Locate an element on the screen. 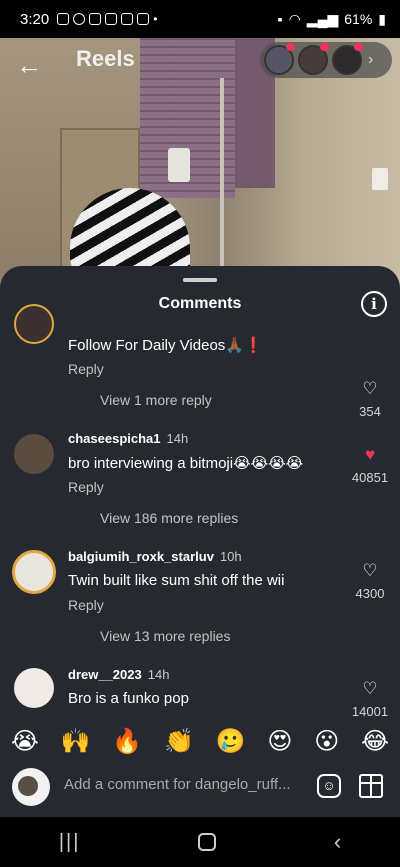 The height and width of the screenshot is (867, 400). status-time: 3:20 is located at coordinates (35, 19).